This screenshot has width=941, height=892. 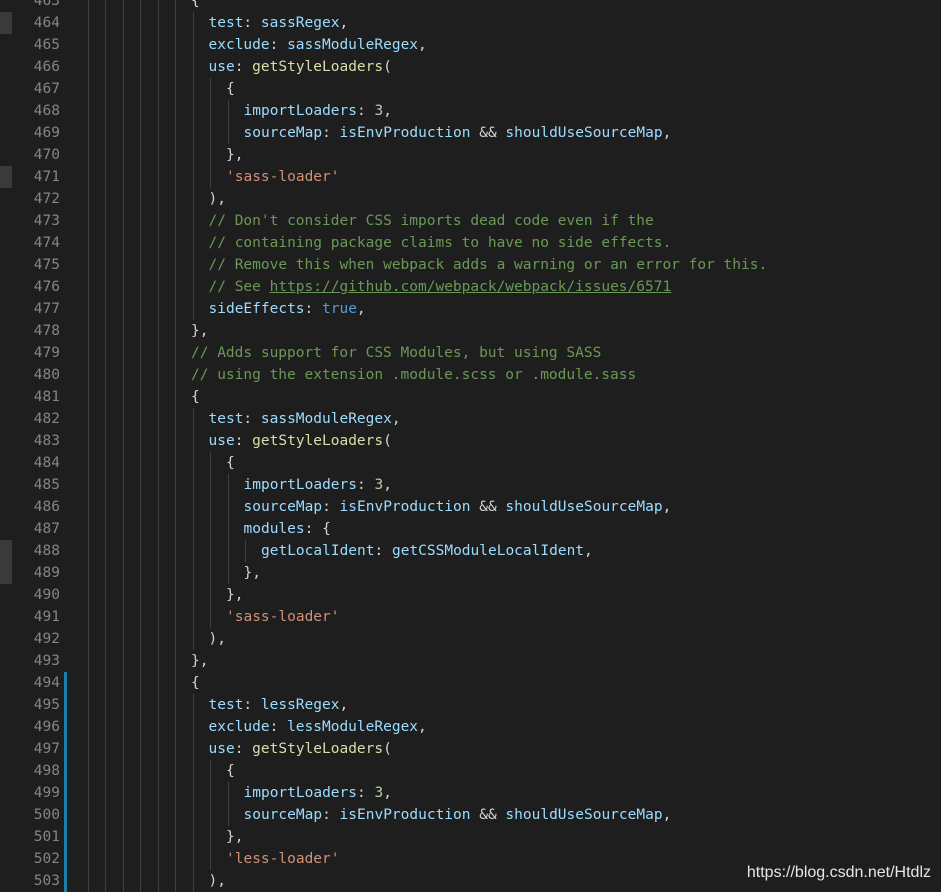 What do you see at coordinates (37, 793) in the screenshot?
I see `line-number: 499` at bounding box center [37, 793].